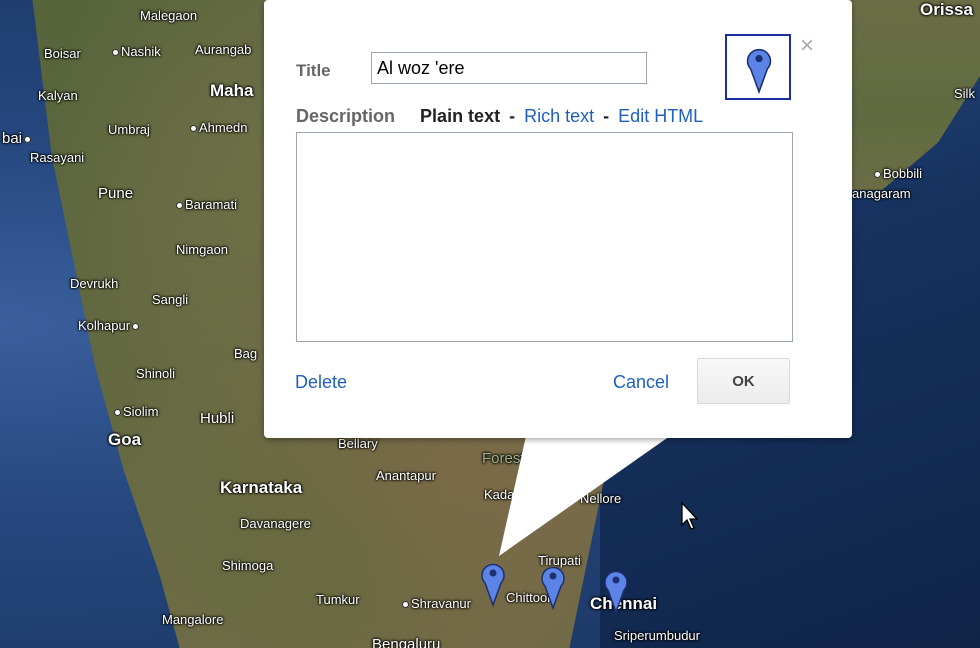 The width and height of the screenshot is (980, 648). What do you see at coordinates (275, 523) in the screenshot?
I see `map-label: Davanagere` at bounding box center [275, 523].